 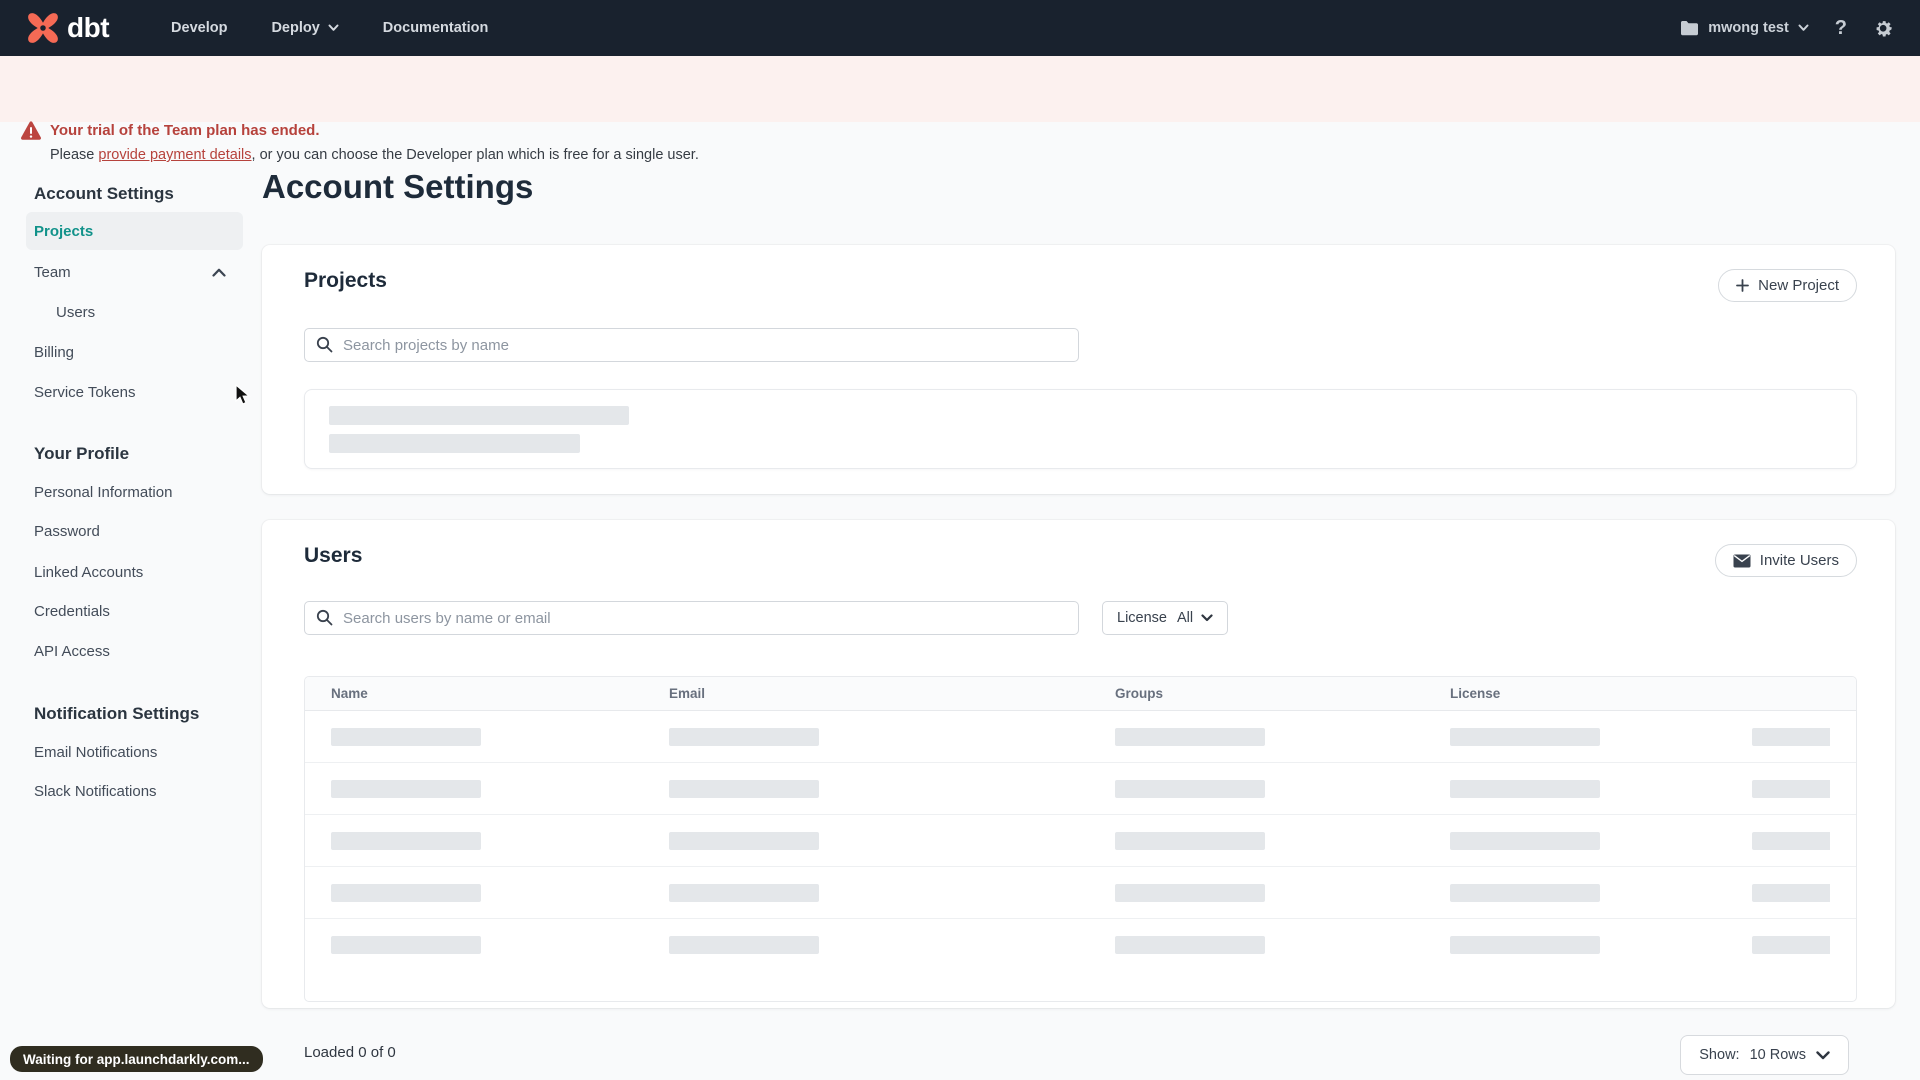 I want to click on new-project-button: New Project, so click(x=1787, y=285).